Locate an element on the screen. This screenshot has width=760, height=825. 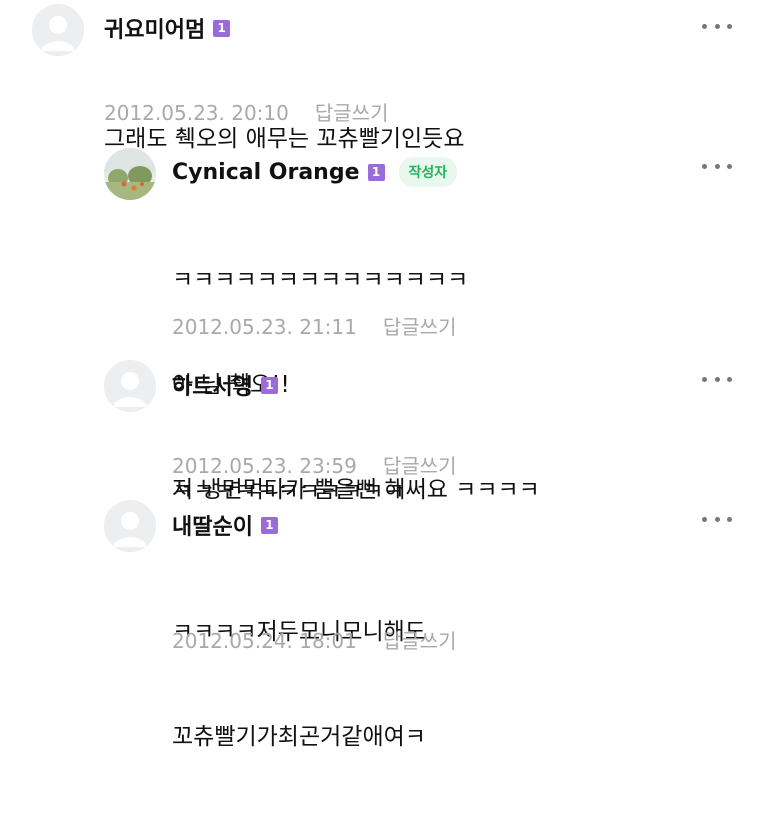
comment-meta: 2012.05.23. 23:59 답글쓰기 is located at coordinates (314, 464).